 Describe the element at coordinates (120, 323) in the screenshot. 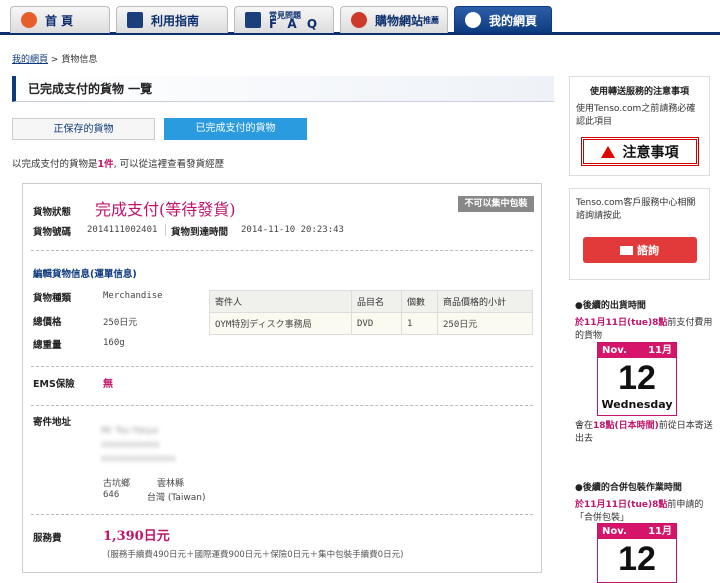

I see `total-price-value: 250日元` at that location.